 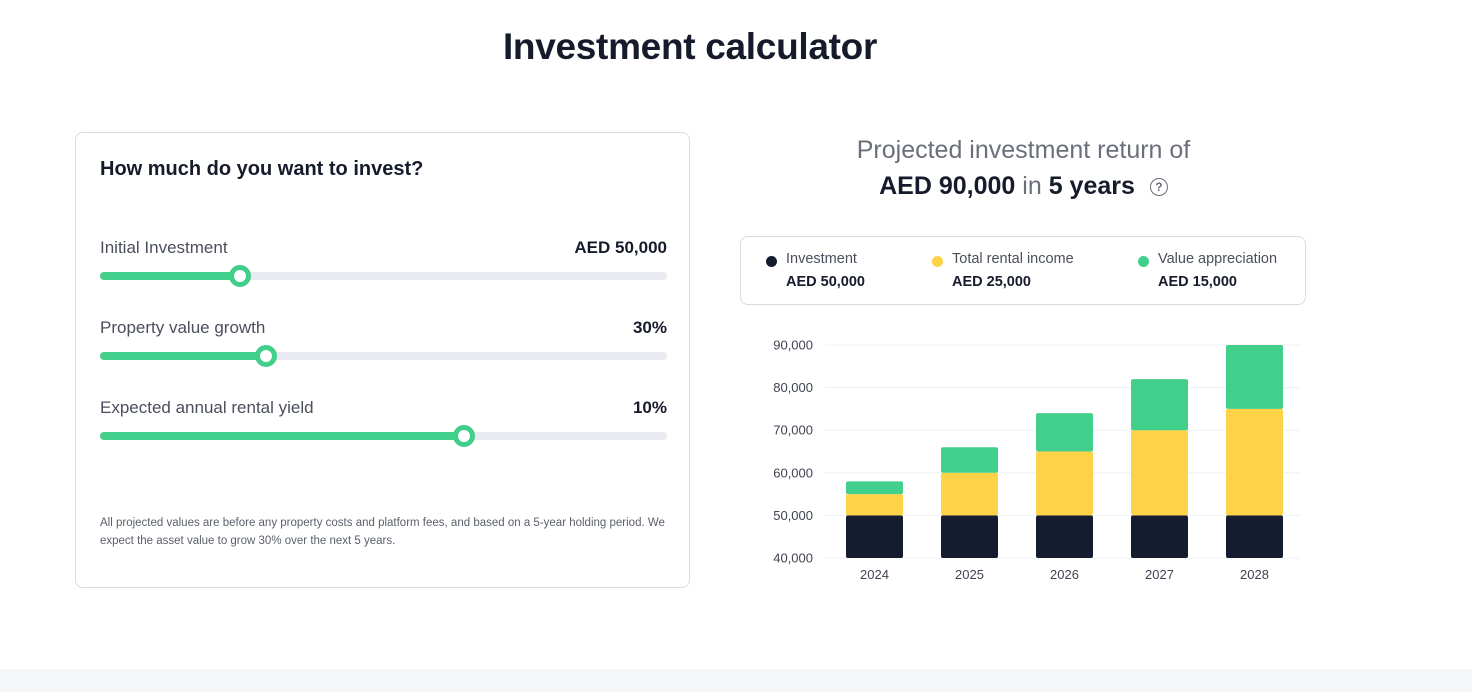 I want to click on footer-band, so click(x=736, y=680).